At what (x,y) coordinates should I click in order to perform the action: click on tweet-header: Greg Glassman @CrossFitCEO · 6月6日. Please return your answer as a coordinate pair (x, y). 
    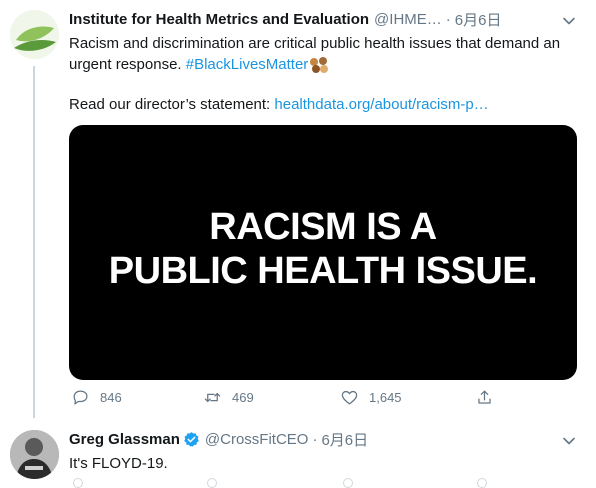
    Looking at the image, I should click on (218, 439).